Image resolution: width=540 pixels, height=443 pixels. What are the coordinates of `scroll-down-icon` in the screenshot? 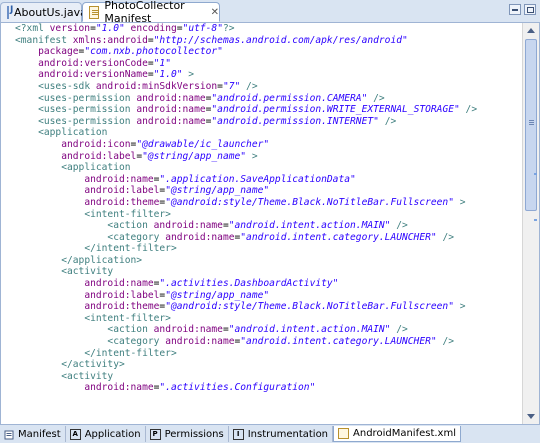 It's located at (531, 416).